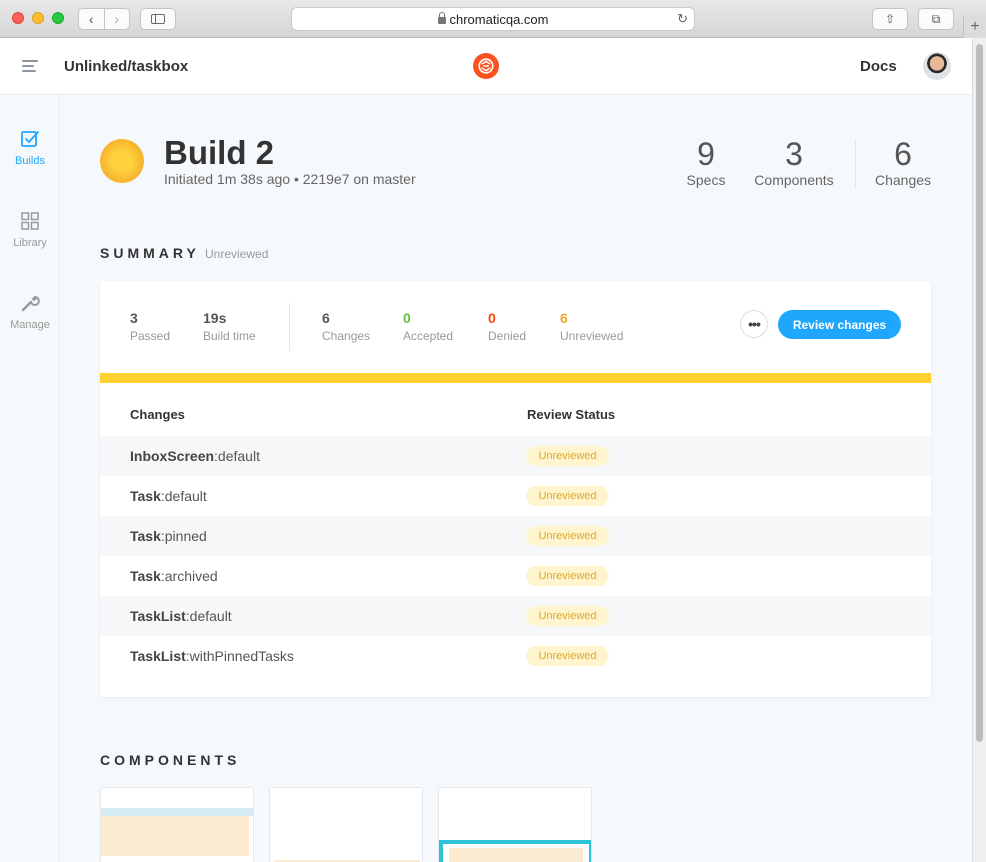 This screenshot has width=986, height=862. I want to click on page-title: Build 2, so click(219, 152).